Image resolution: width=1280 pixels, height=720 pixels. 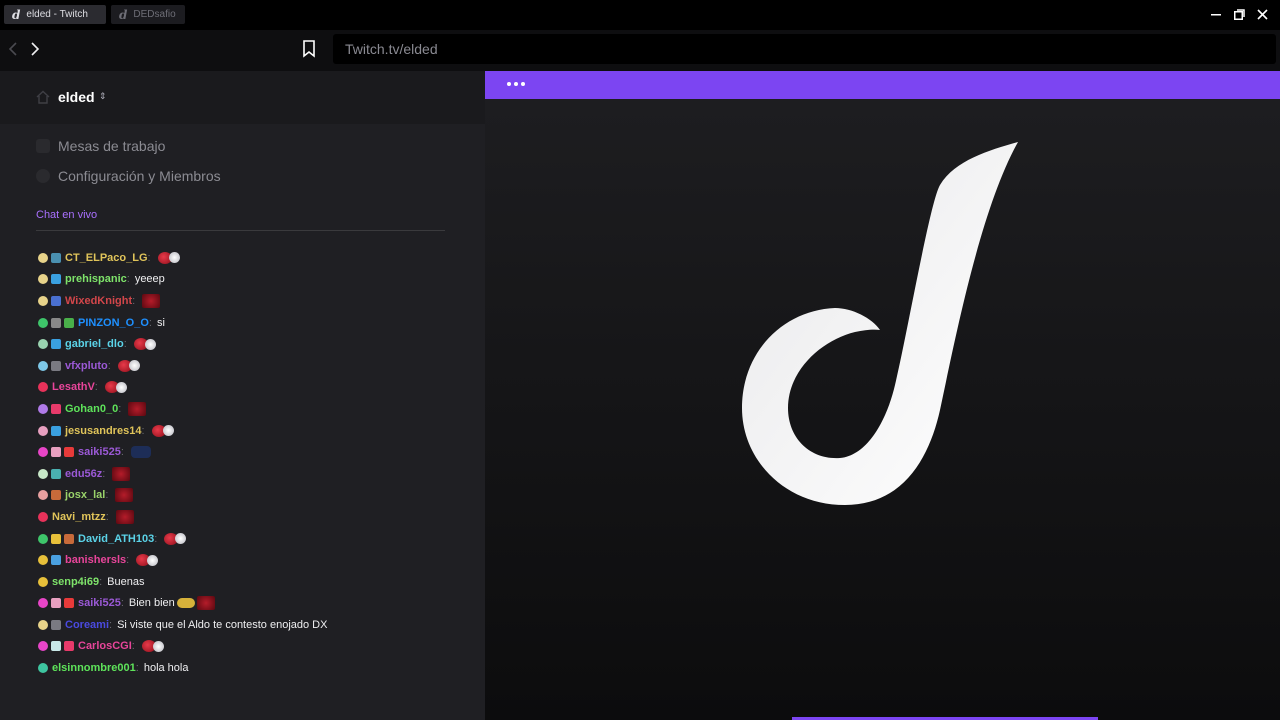 What do you see at coordinates (148, 14) in the screenshot?
I see `tab-dedsafio: d DEDsafio` at bounding box center [148, 14].